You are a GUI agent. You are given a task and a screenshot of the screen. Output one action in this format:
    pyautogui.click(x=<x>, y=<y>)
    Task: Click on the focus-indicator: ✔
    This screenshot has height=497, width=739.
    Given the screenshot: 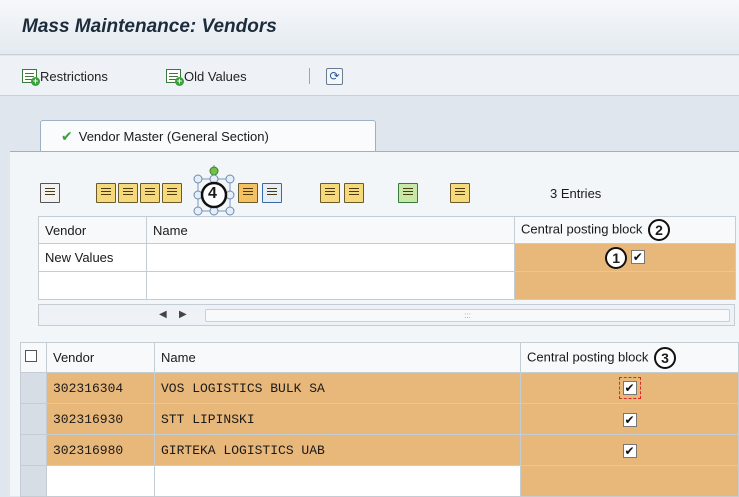 What is the action you would take?
    pyautogui.click(x=629, y=388)
    